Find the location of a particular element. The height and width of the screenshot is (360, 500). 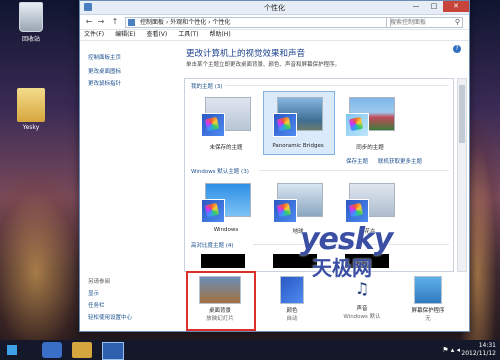

control-panel-taskbar-icon is located at coordinates (113, 351).